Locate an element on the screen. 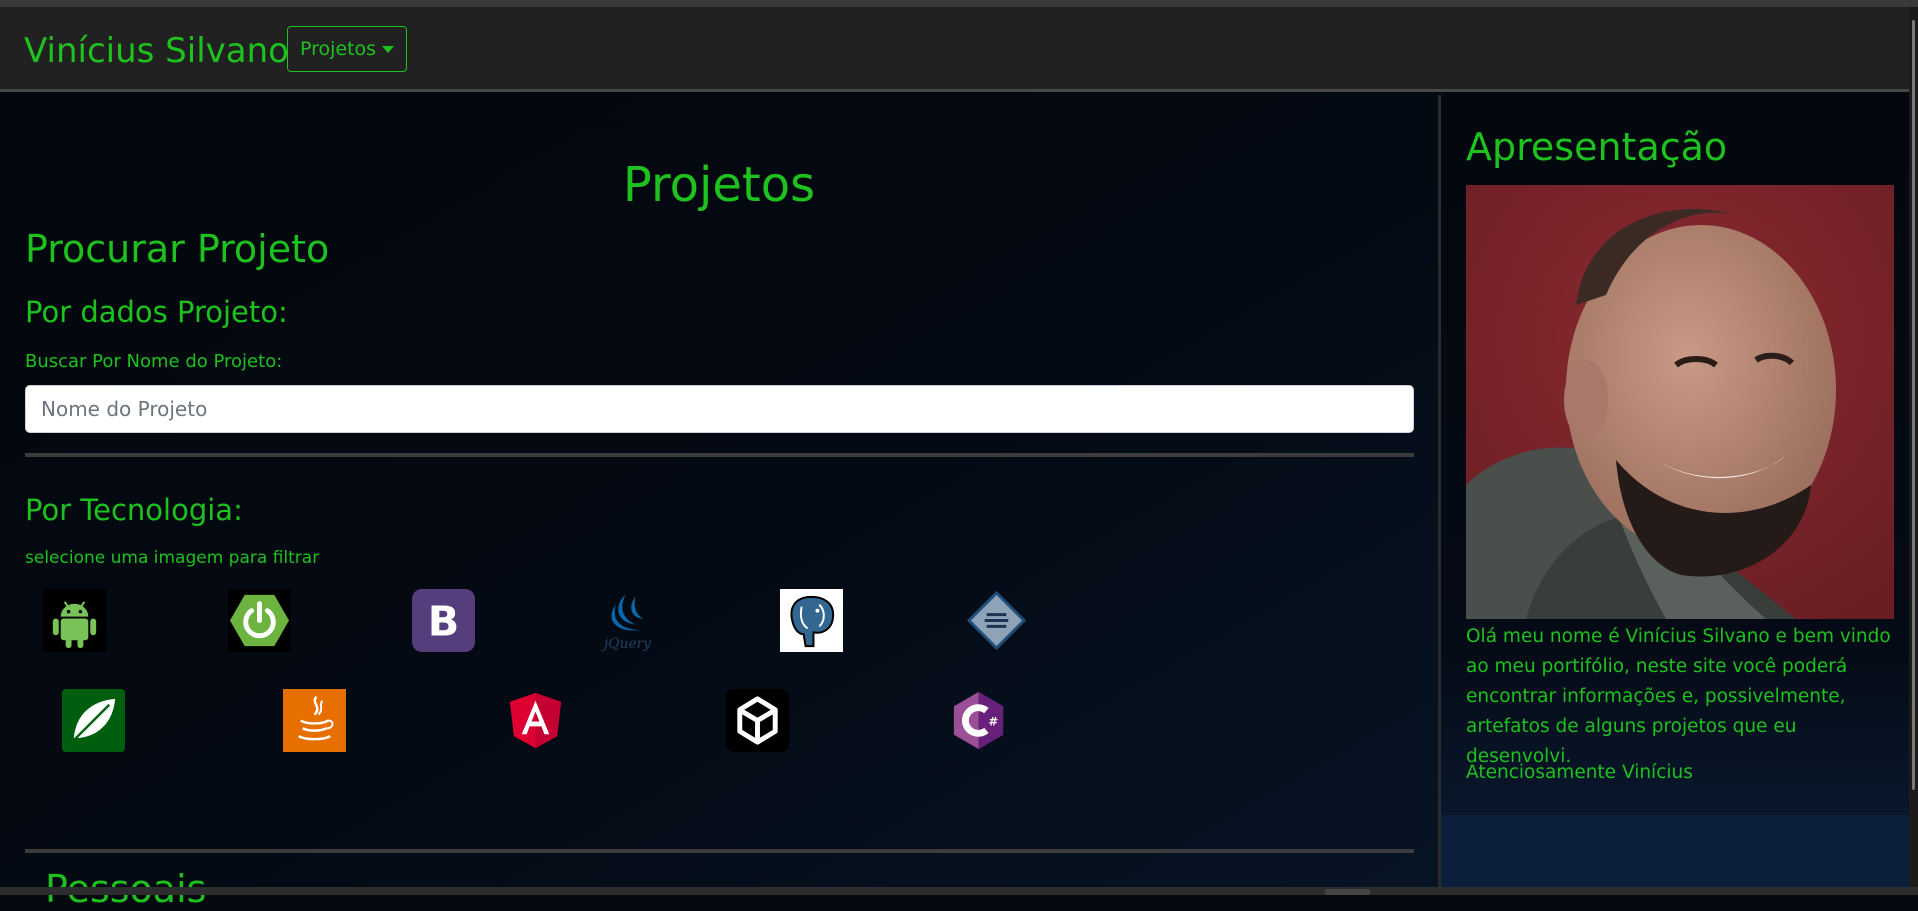 The image size is (1918, 911). svg-text: B is located at coordinates (444, 621).